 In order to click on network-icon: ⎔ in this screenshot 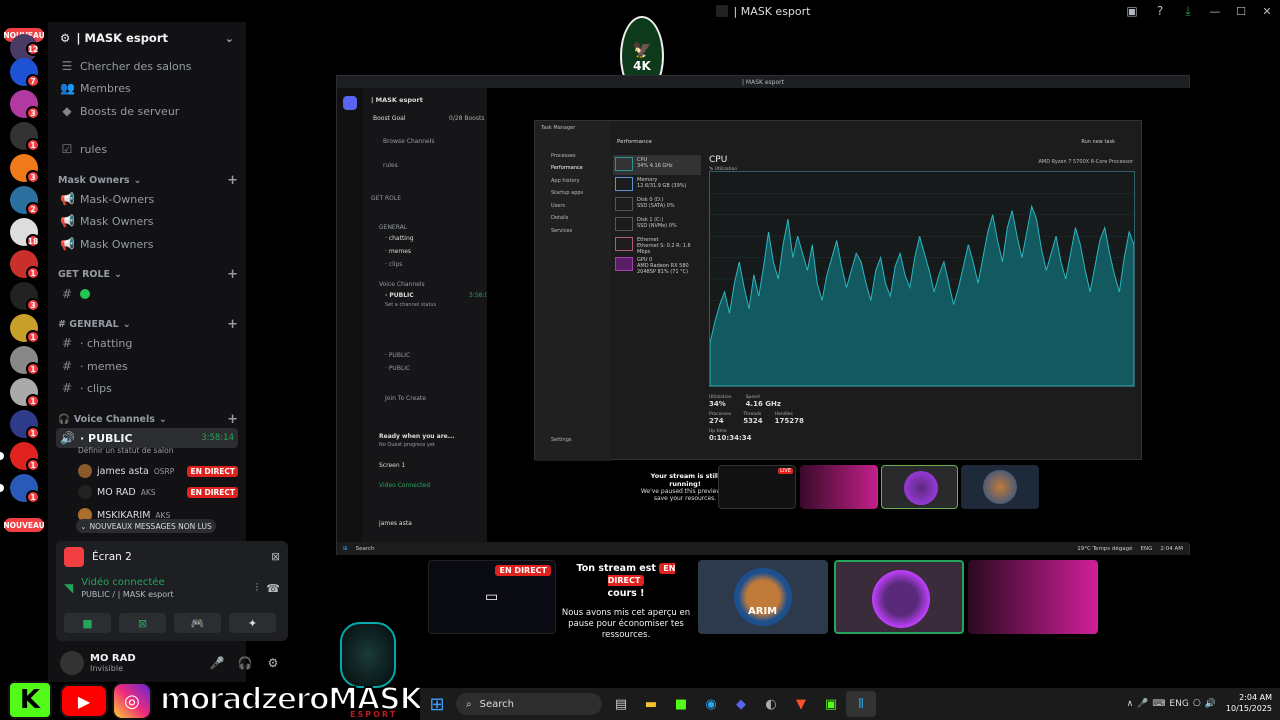, I will do `click(1197, 704)`.